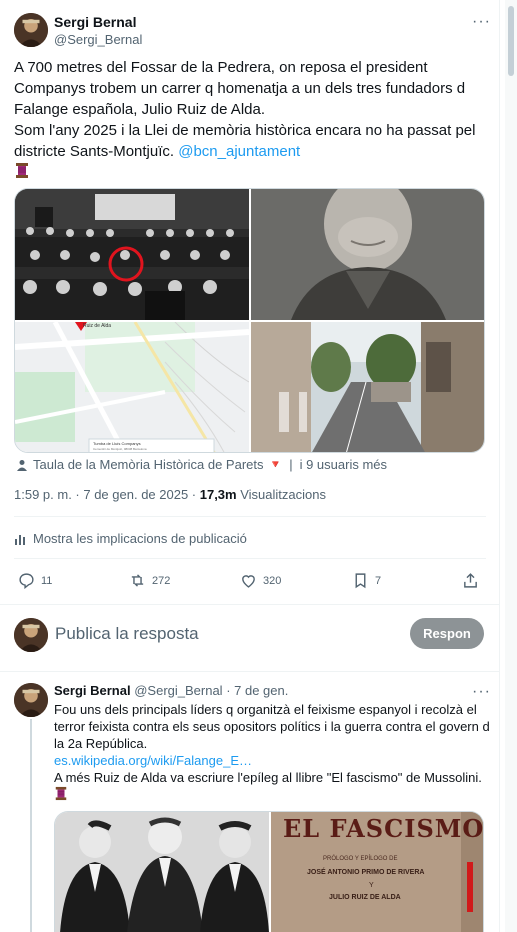 This screenshot has width=517, height=932. I want to click on bookmark-icon, so click(360, 581).